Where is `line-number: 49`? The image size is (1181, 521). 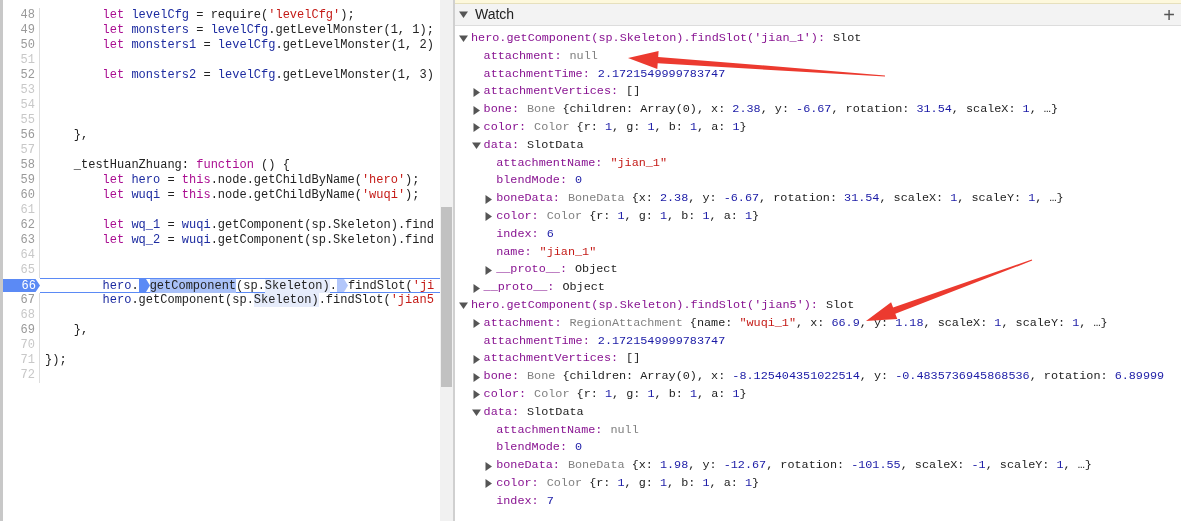 line-number: 49 is located at coordinates (21, 30).